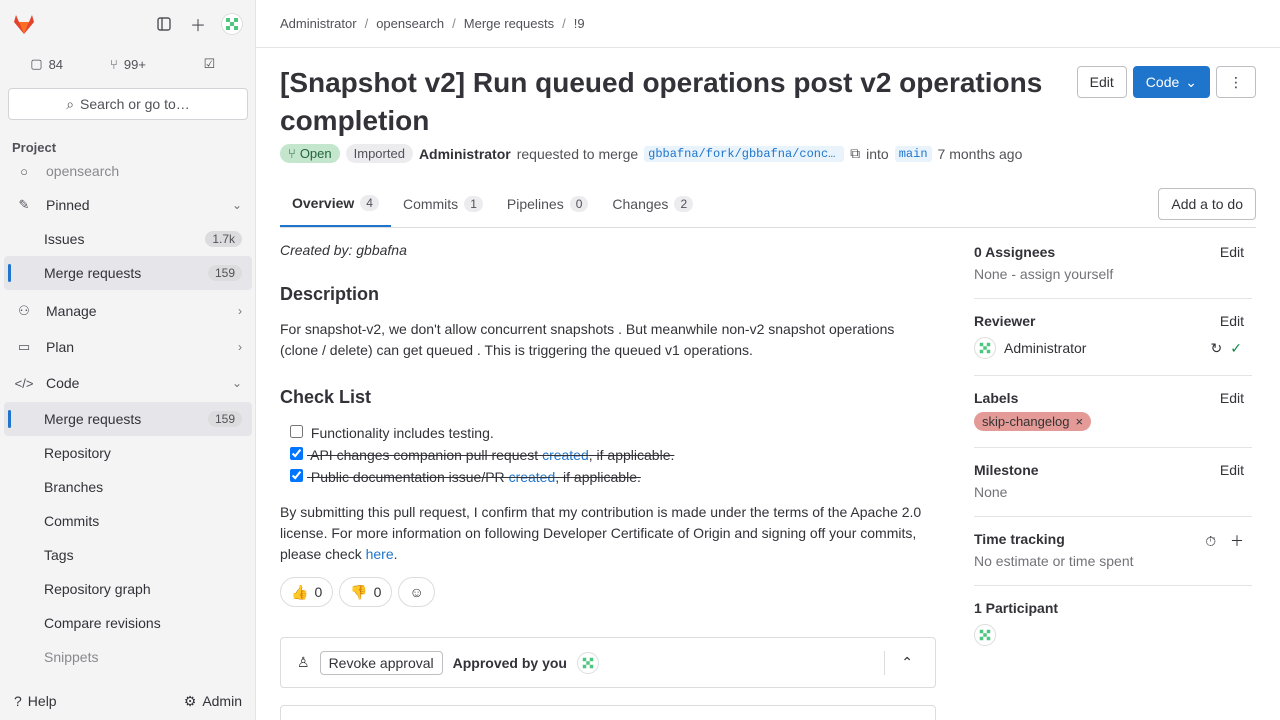 The width and height of the screenshot is (1280, 720). I want to click on label-skip-changelog: skip-changelog ×, so click(1033, 421).